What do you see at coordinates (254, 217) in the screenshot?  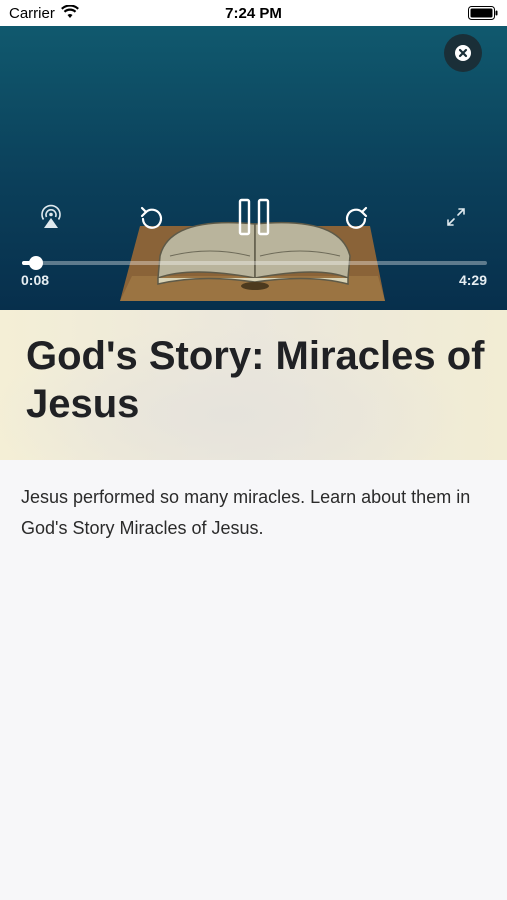 I see `pause-icon` at bounding box center [254, 217].